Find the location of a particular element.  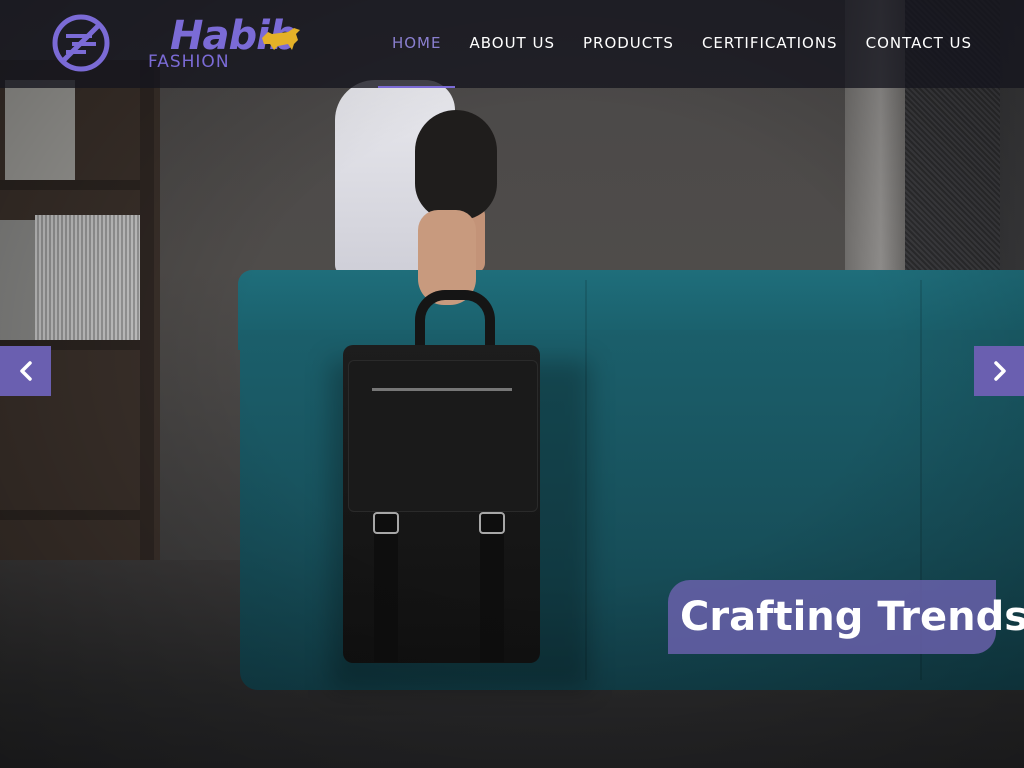

chevron-right-icon is located at coordinates (999, 371).